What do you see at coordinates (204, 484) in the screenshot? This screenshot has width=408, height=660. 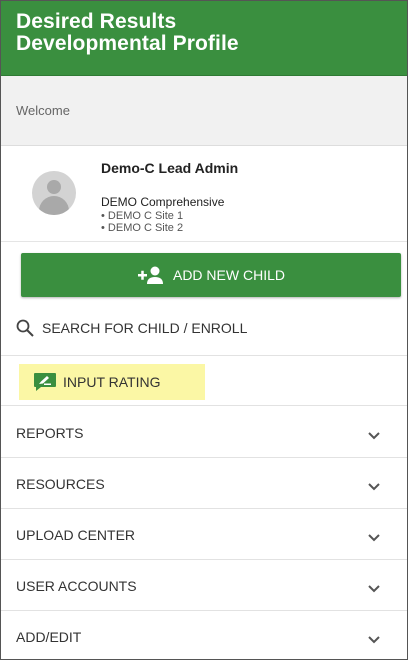 I see `menu-item-resources: RESOURCES` at bounding box center [204, 484].